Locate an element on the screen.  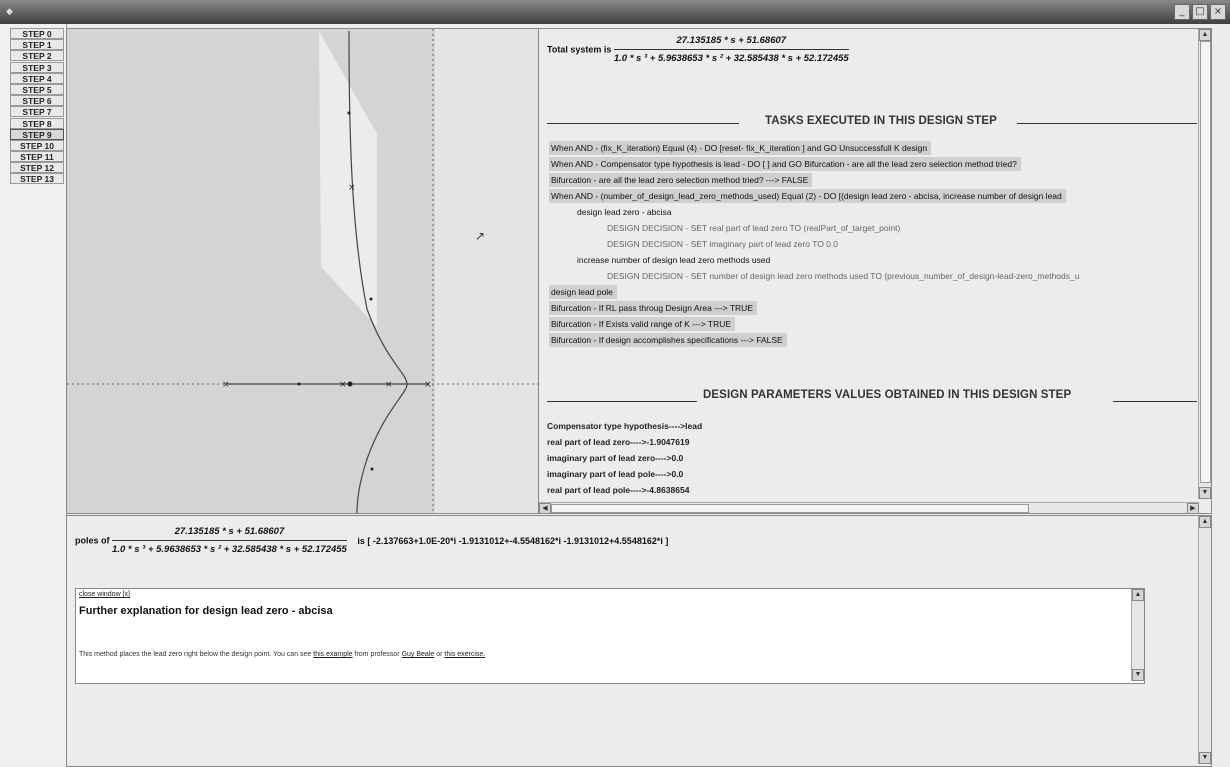
panel-horizontal-scrollbar: ◀ ▶ is located at coordinates (869, 507).